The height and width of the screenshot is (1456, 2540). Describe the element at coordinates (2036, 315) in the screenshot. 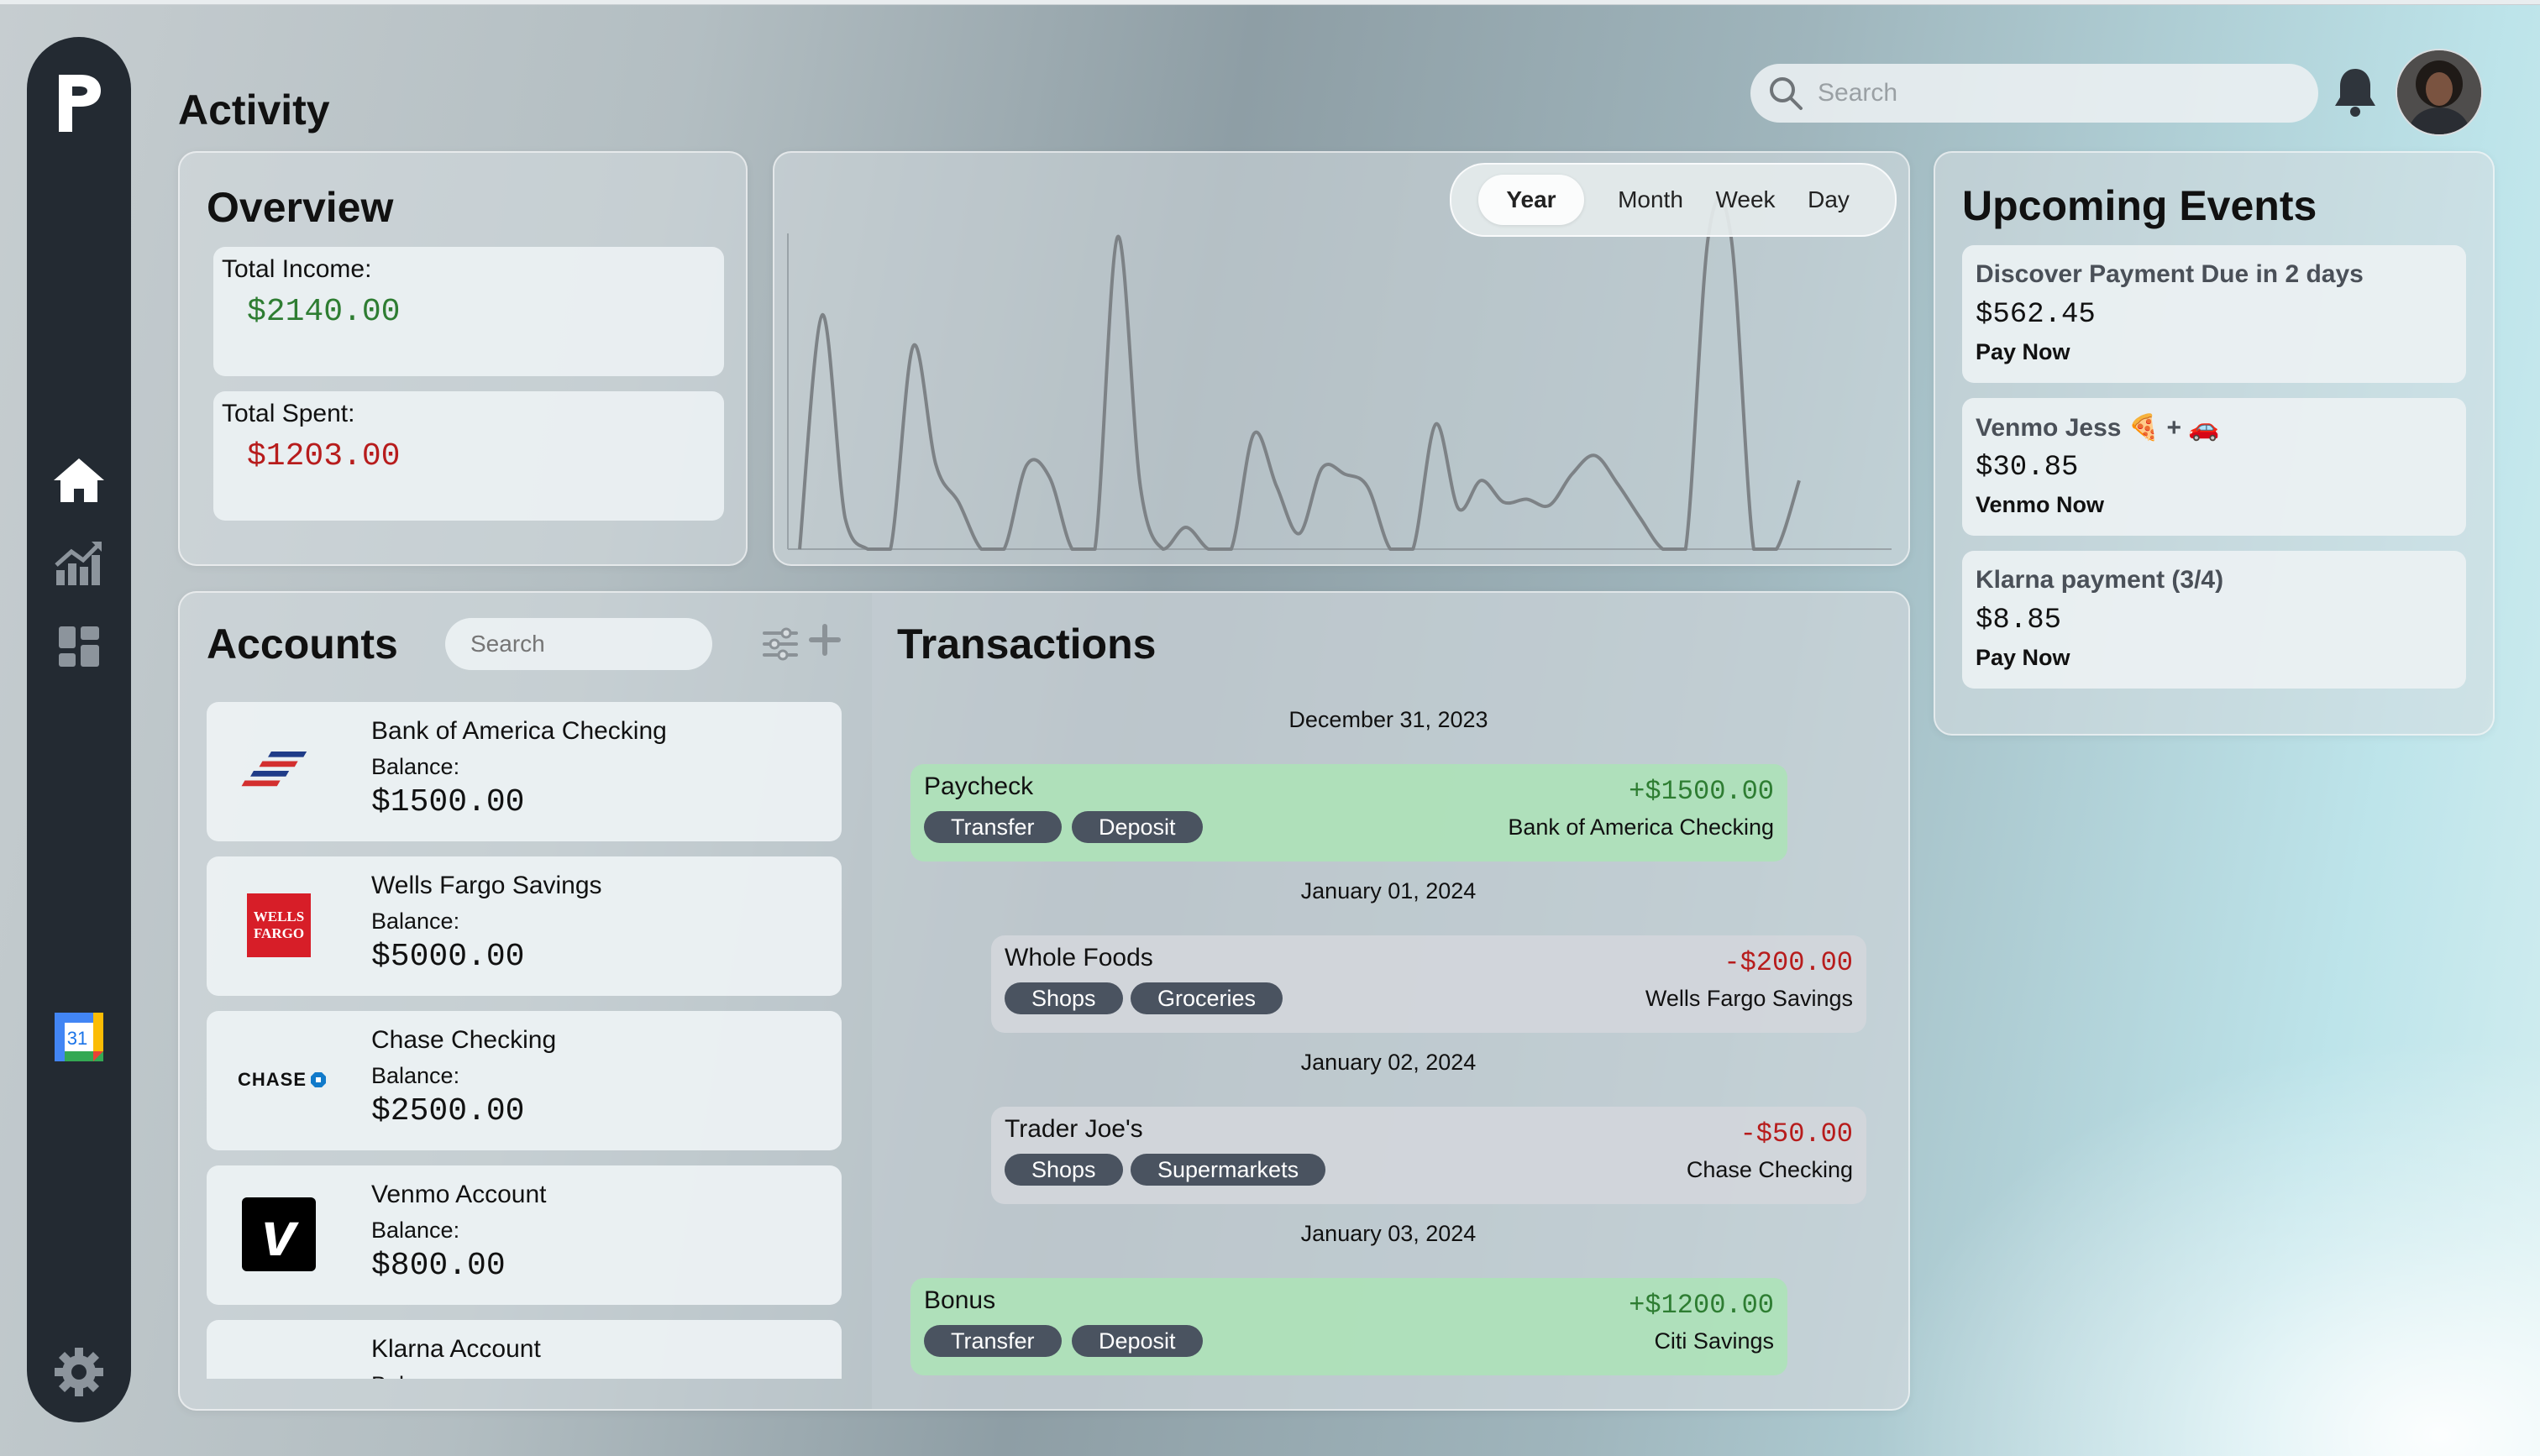

I see `event-amount: $562.45` at that location.